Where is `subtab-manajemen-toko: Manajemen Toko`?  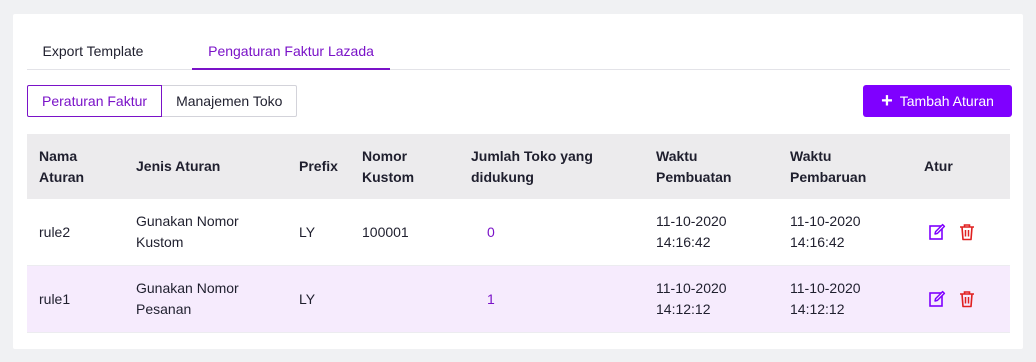 subtab-manajemen-toko: Manajemen Toko is located at coordinates (230, 101).